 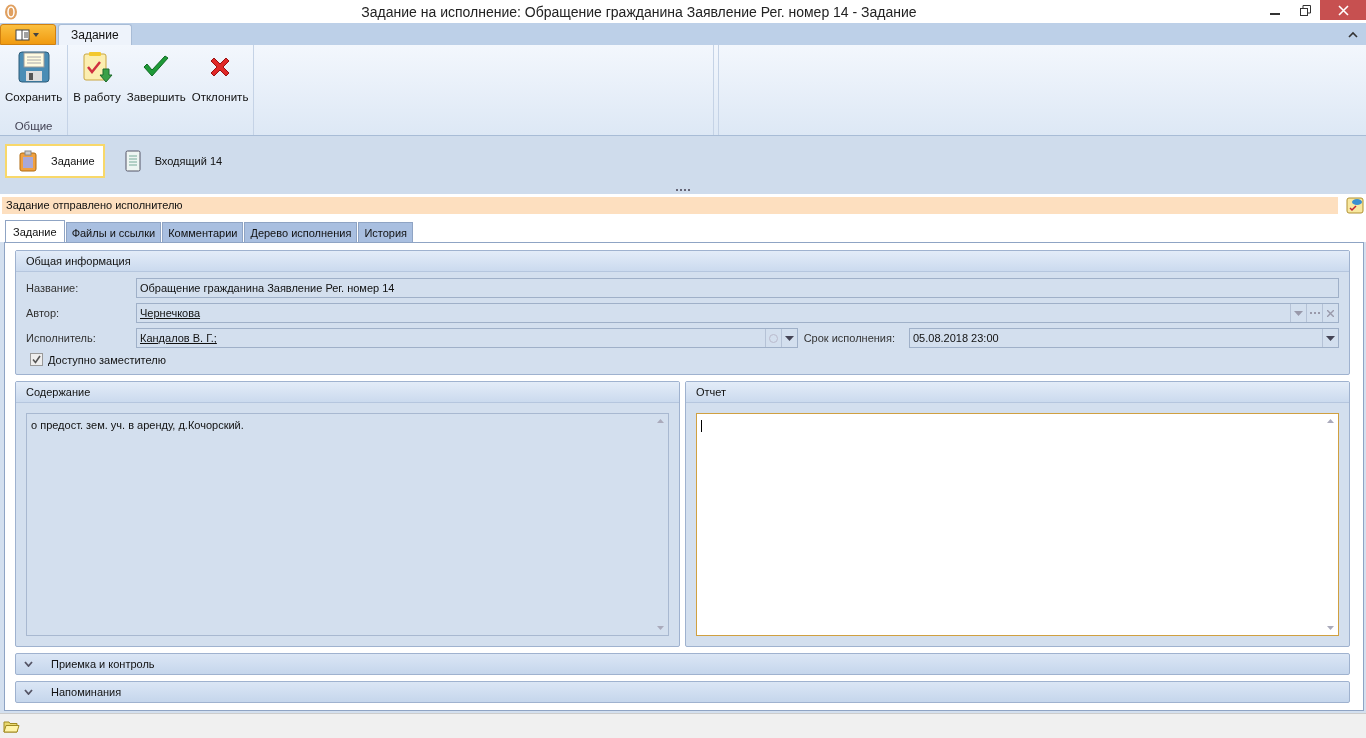 What do you see at coordinates (737, 288) in the screenshot?
I see `name-field: Обращение гражданина Заявление Рег. номер 14` at bounding box center [737, 288].